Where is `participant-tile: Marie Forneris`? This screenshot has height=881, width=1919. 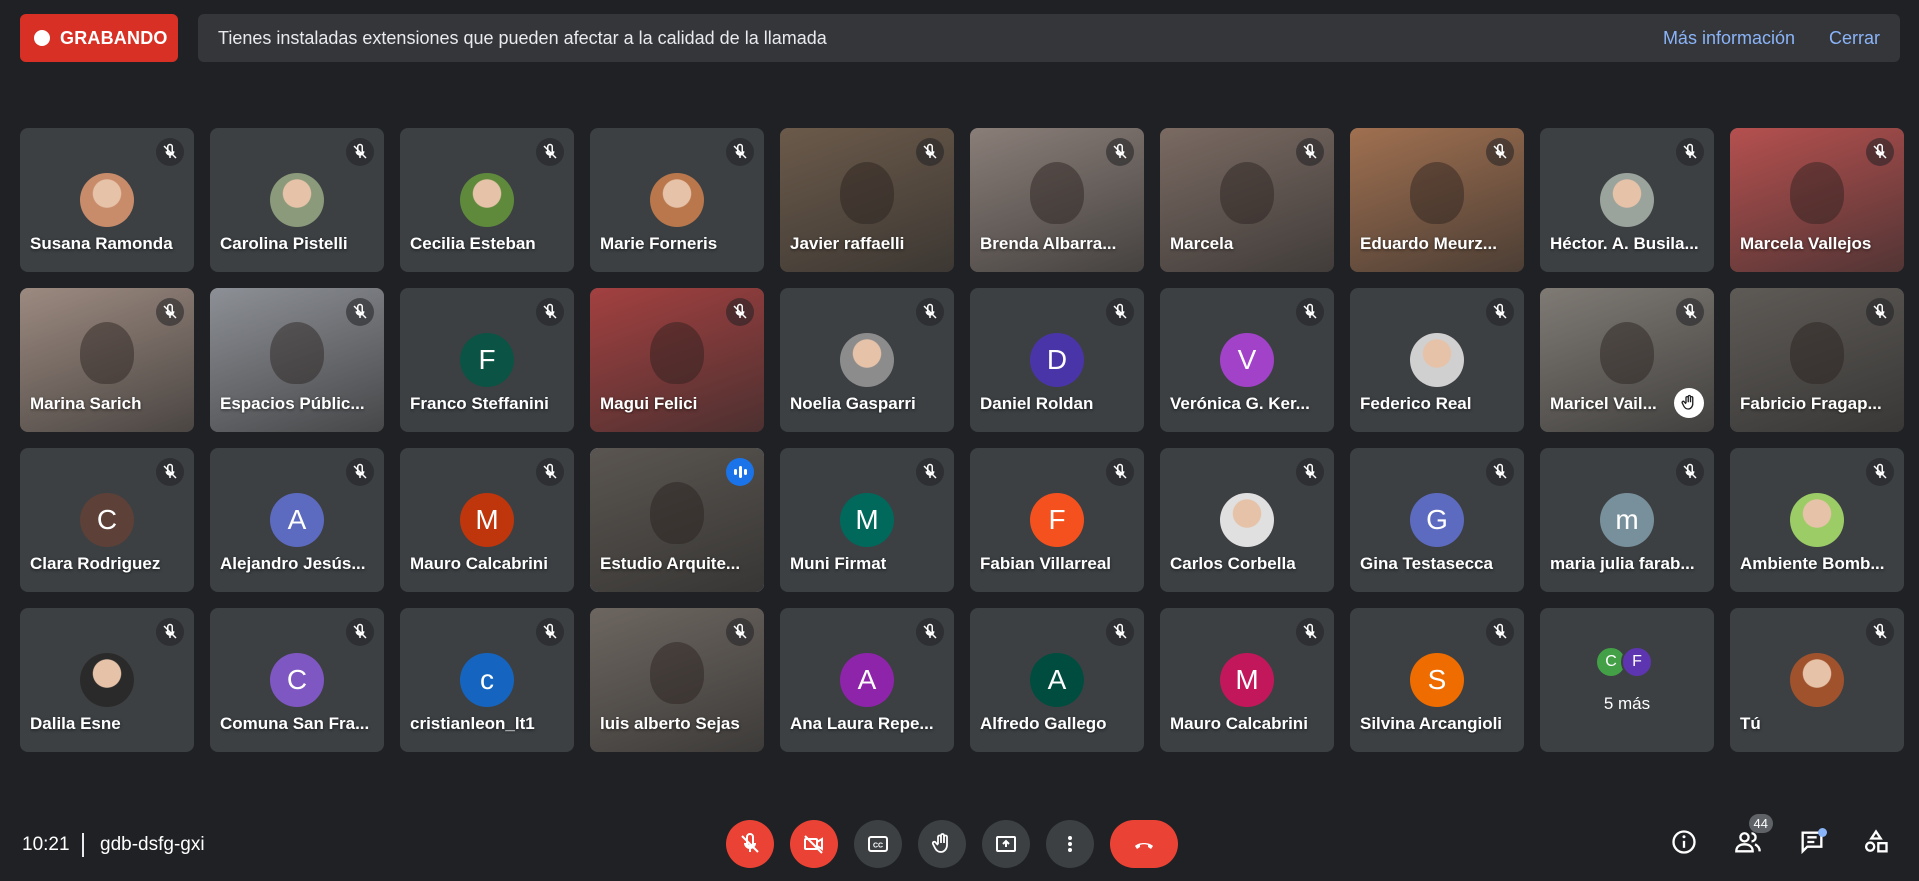 participant-tile: Marie Forneris is located at coordinates (677, 200).